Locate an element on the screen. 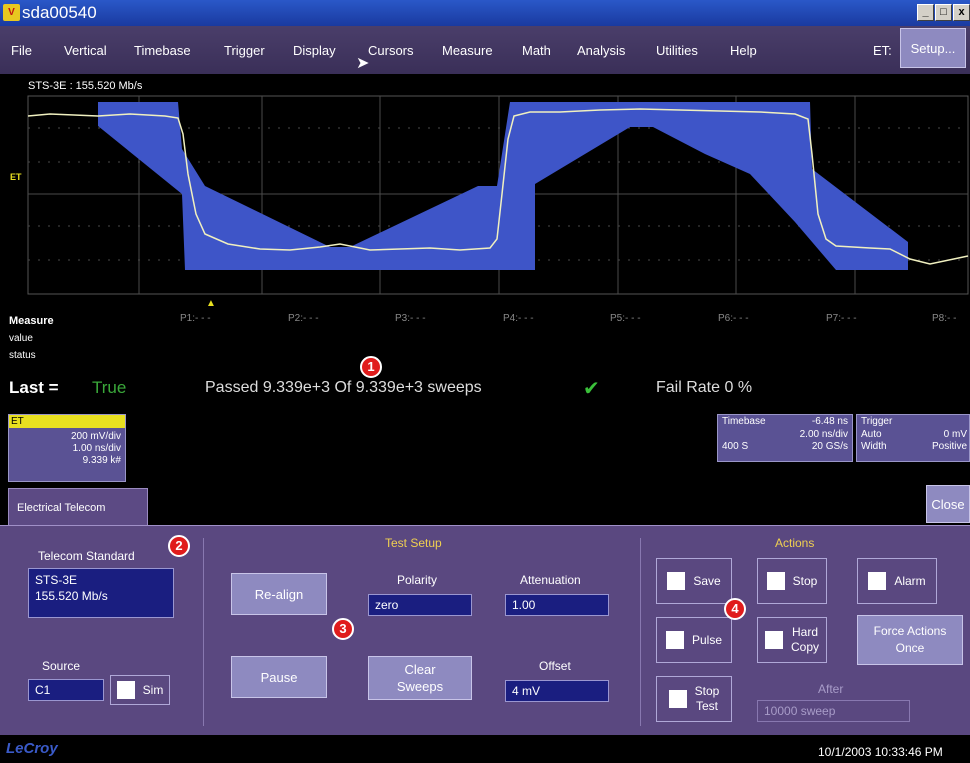 The width and height of the screenshot is (970, 763). hardcopy-line1: Hard is located at coordinates (804, 632).